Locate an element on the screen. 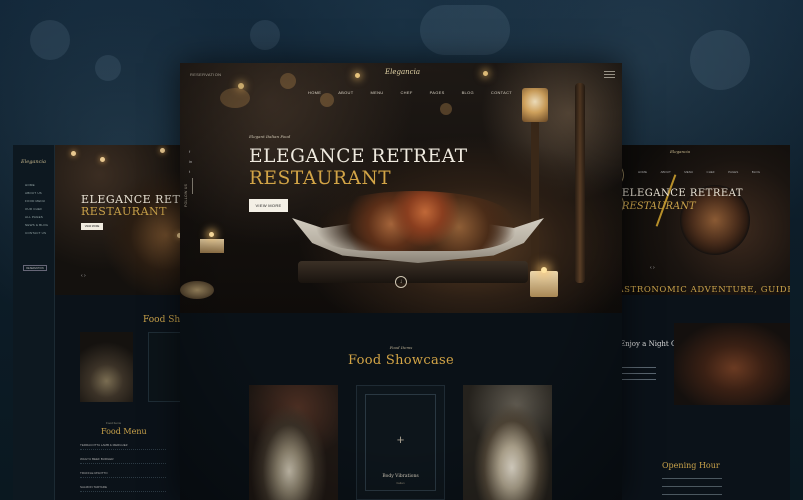 The image size is (803, 500). nav-item-pages: PAGES is located at coordinates (437, 92).